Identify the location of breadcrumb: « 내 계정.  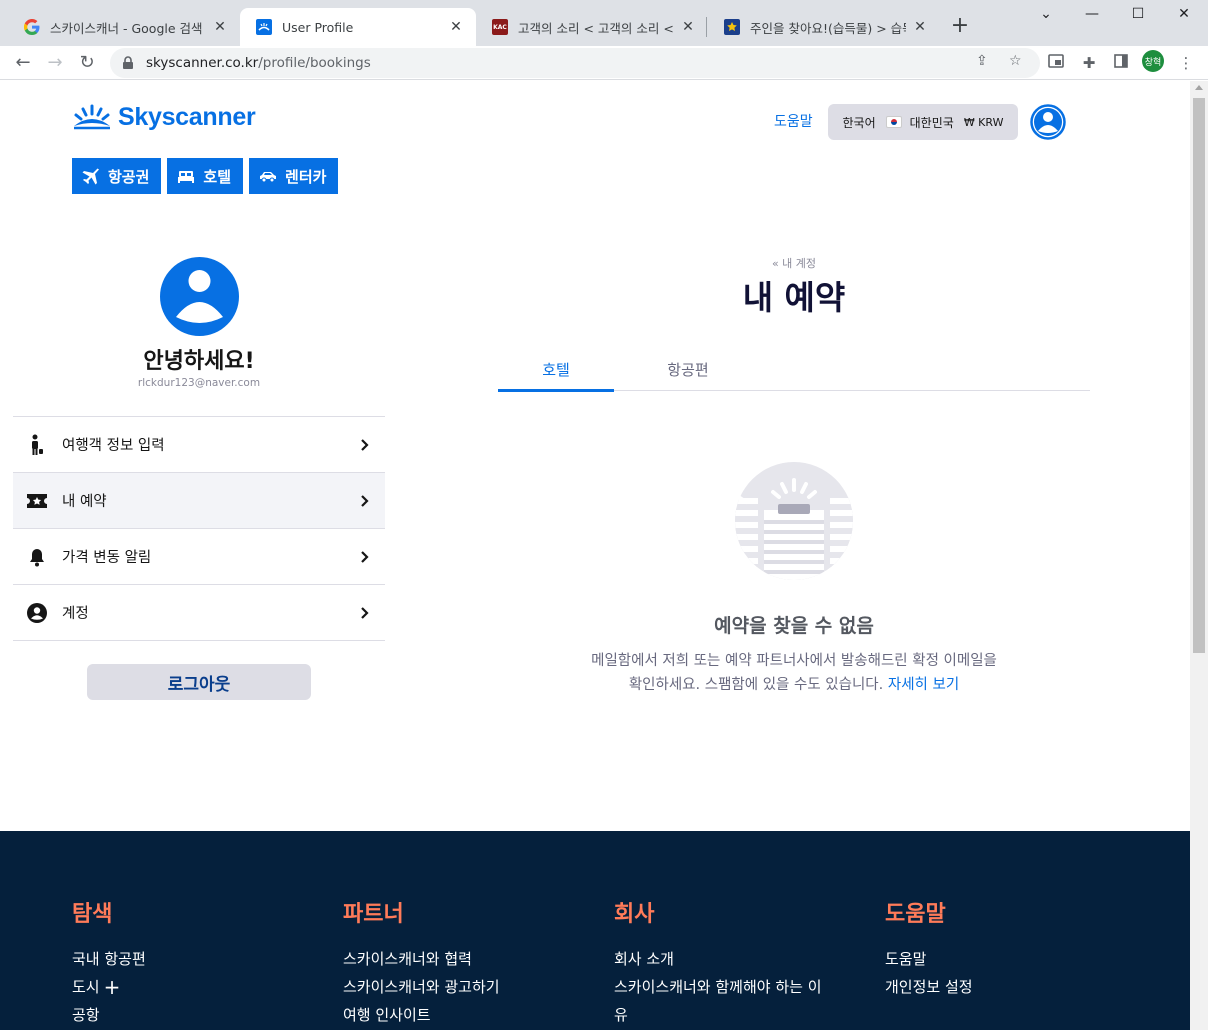
(794, 263).